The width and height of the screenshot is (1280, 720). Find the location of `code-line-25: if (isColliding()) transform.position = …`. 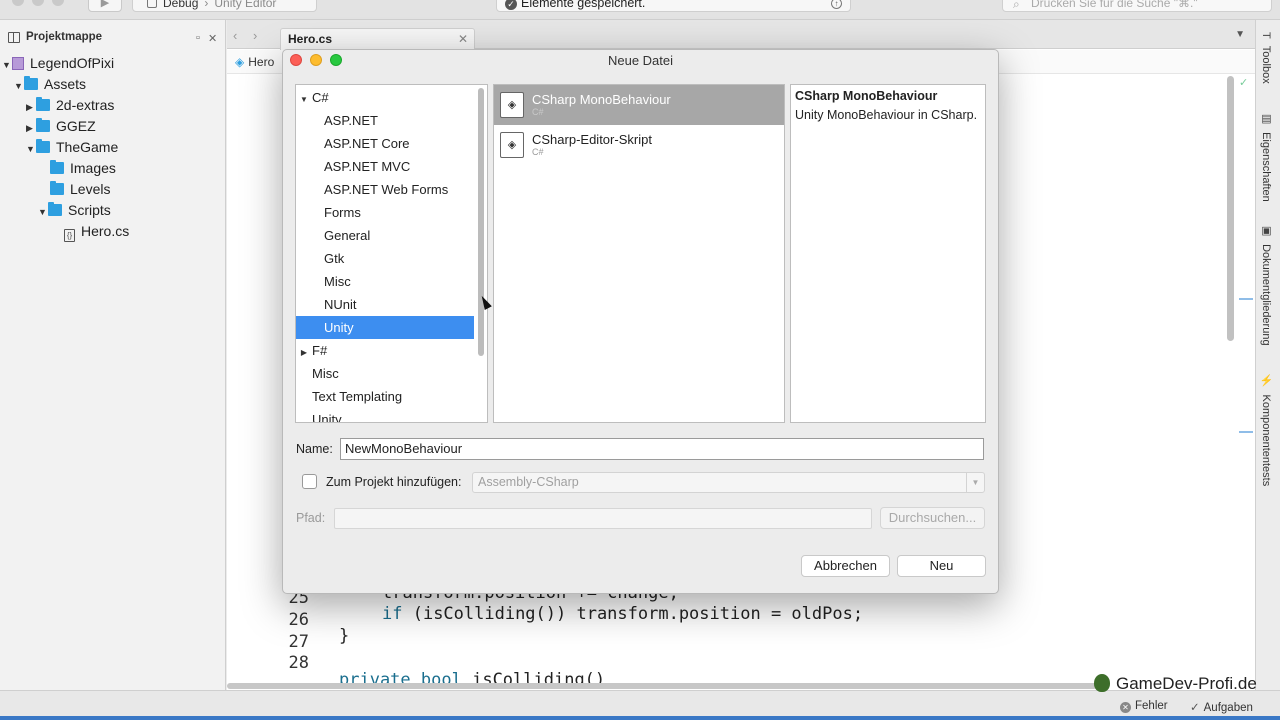

code-line-25: if (isColliding()) transform.position = … is located at coordinates (622, 614).